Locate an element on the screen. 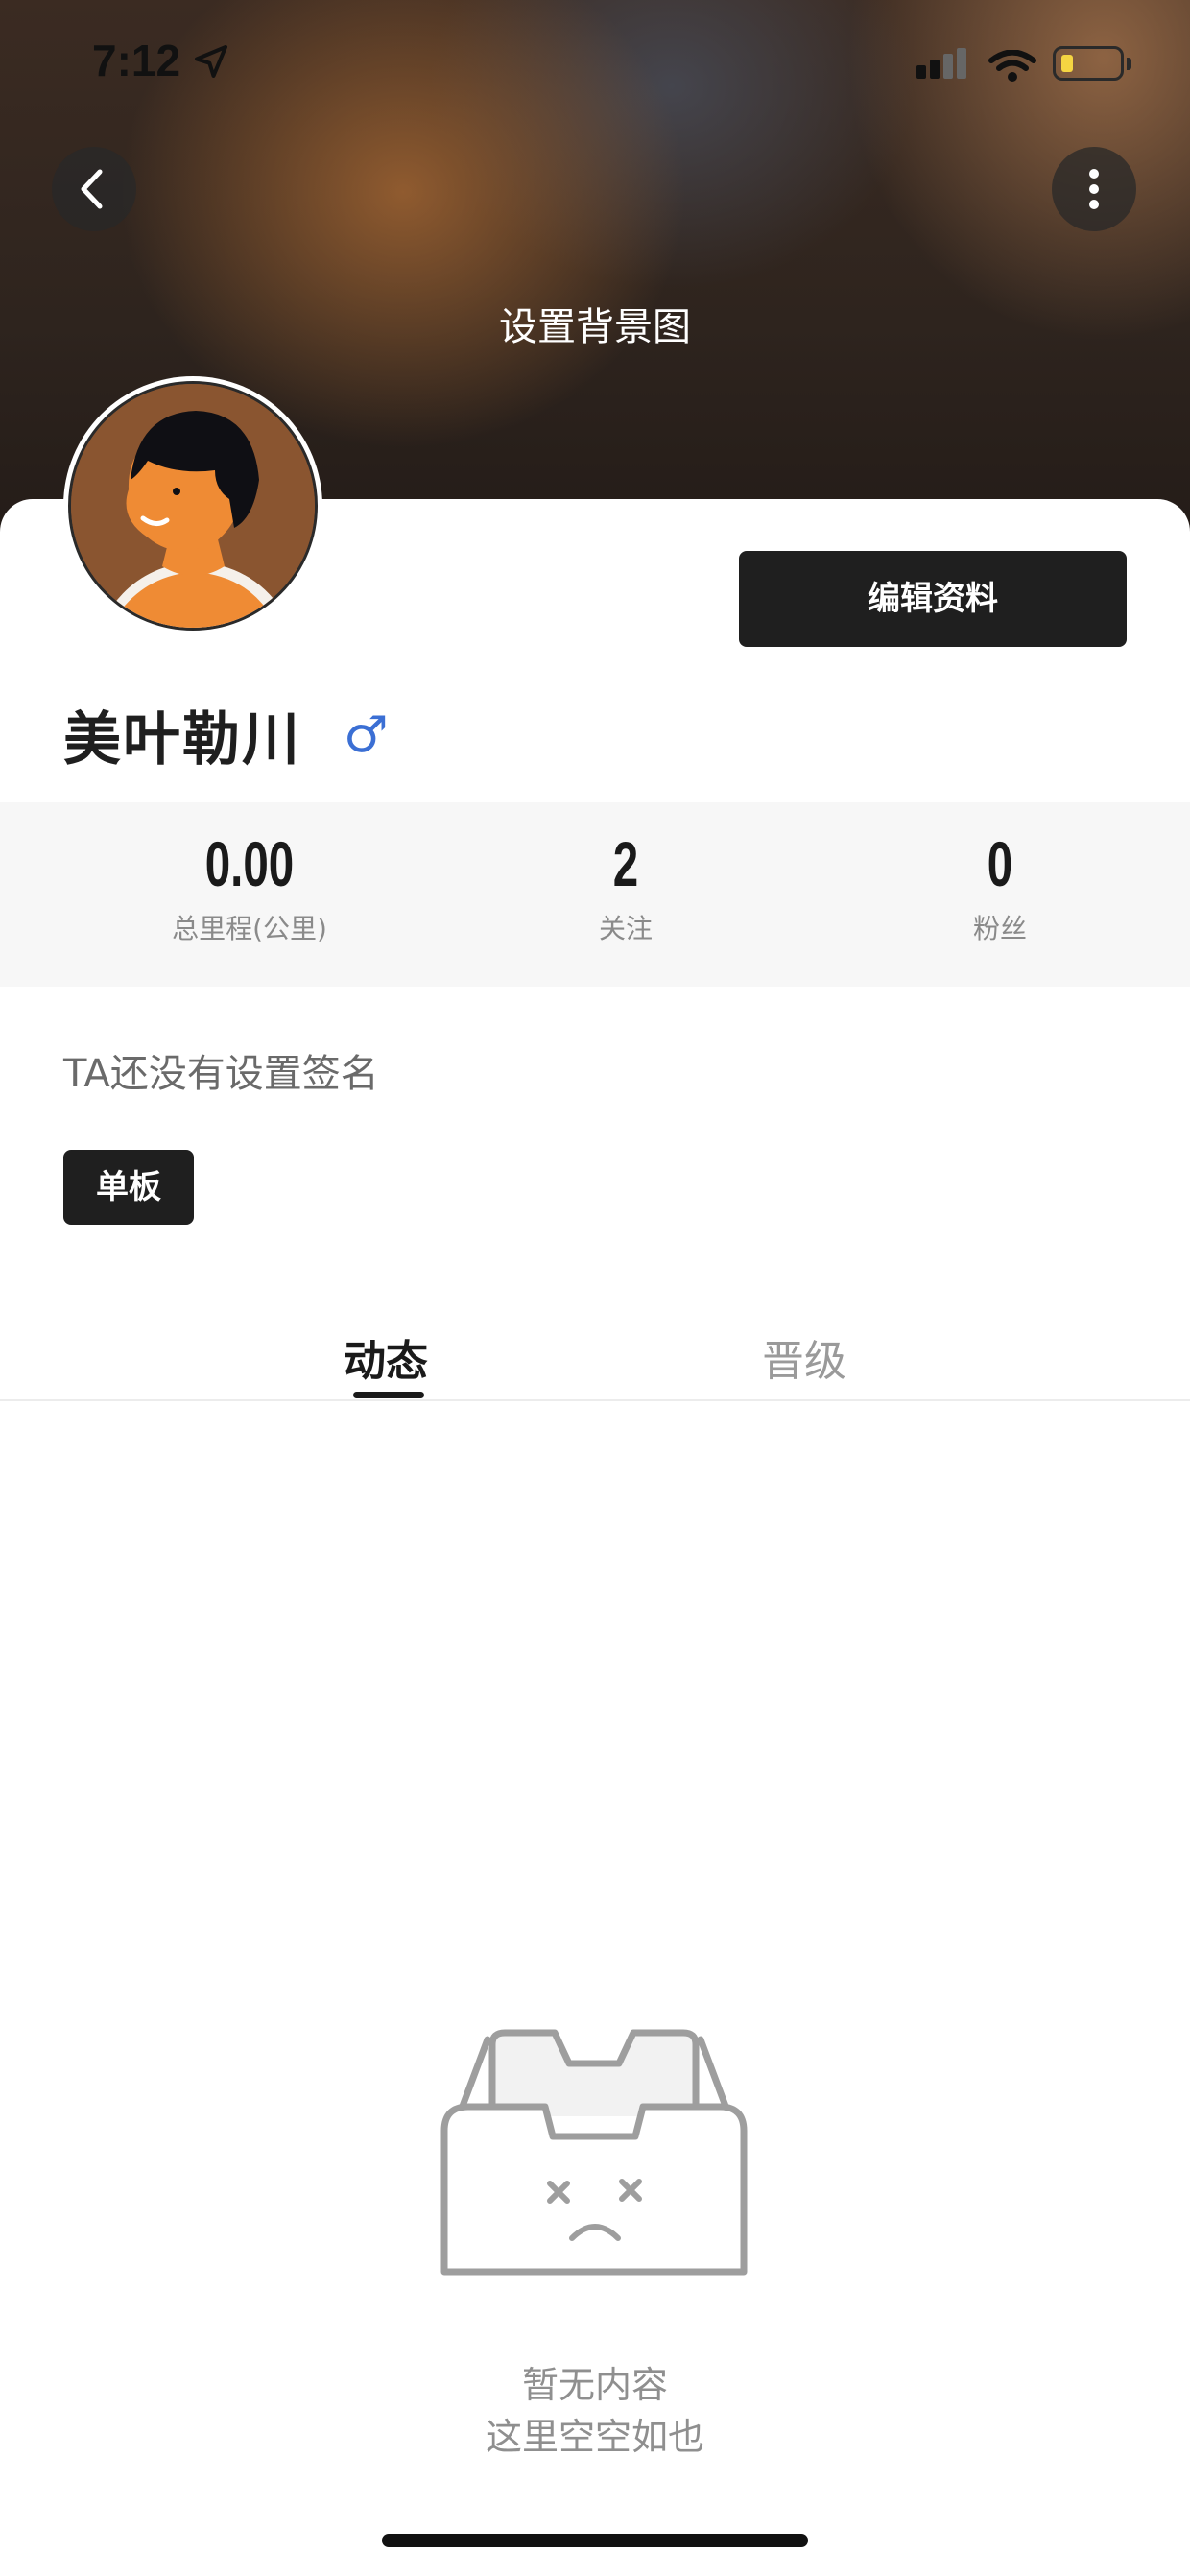 Image resolution: width=1190 pixels, height=2576 pixels. male-gender-icon: ♂ is located at coordinates (367, 735).